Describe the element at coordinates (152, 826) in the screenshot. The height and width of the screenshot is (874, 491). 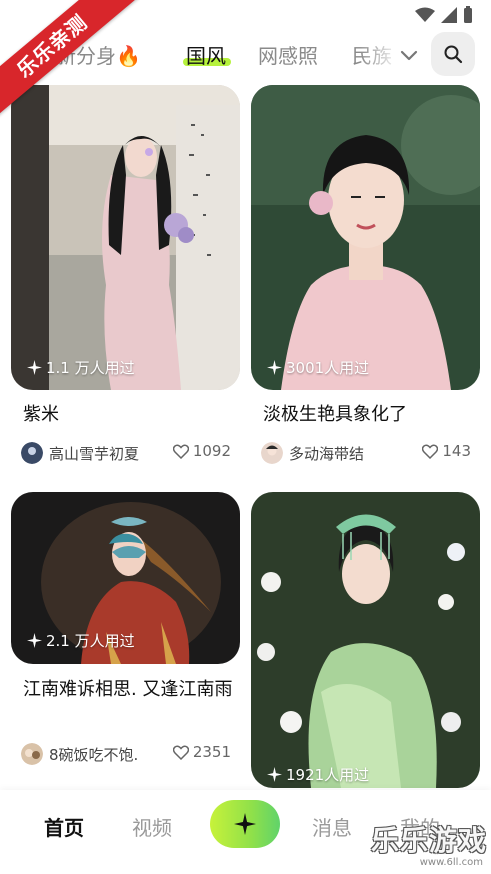
I see `nav-video: 视频` at that location.